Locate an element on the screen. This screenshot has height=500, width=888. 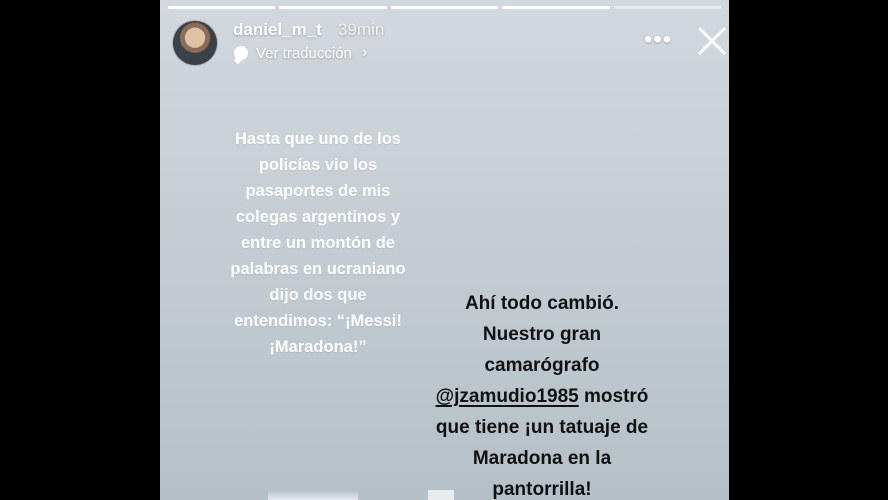
text-line: Ahí todo cambió. is located at coordinates (542, 303).